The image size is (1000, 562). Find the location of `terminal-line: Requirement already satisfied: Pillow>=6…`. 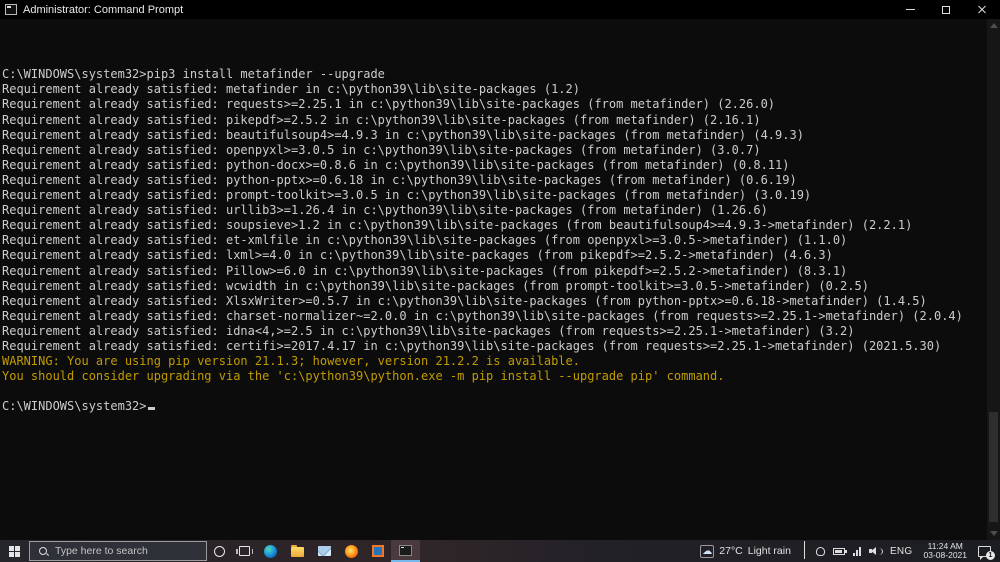

terminal-line: Requirement already satisfied: Pillow>=6… is located at coordinates (425, 270).